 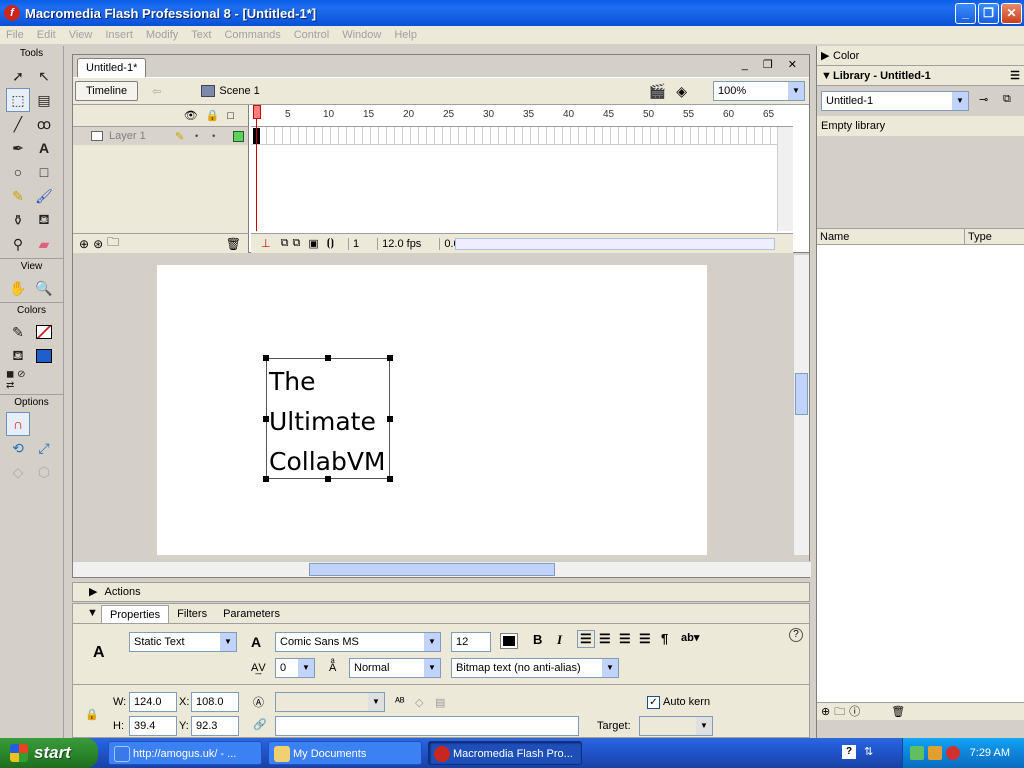 What do you see at coordinates (965, 13) in the screenshot?
I see `minimize-button: _` at bounding box center [965, 13].